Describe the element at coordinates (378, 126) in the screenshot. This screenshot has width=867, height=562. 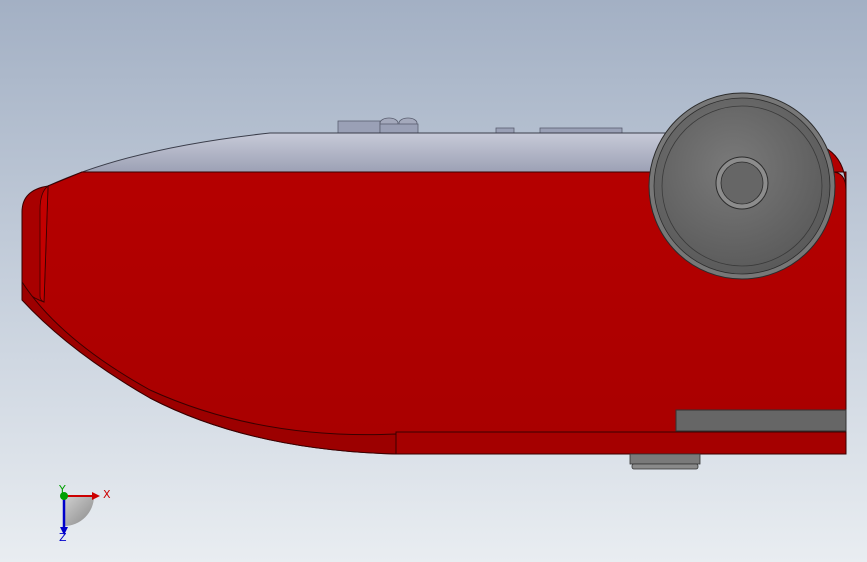
I see `top-button-cluster` at that location.